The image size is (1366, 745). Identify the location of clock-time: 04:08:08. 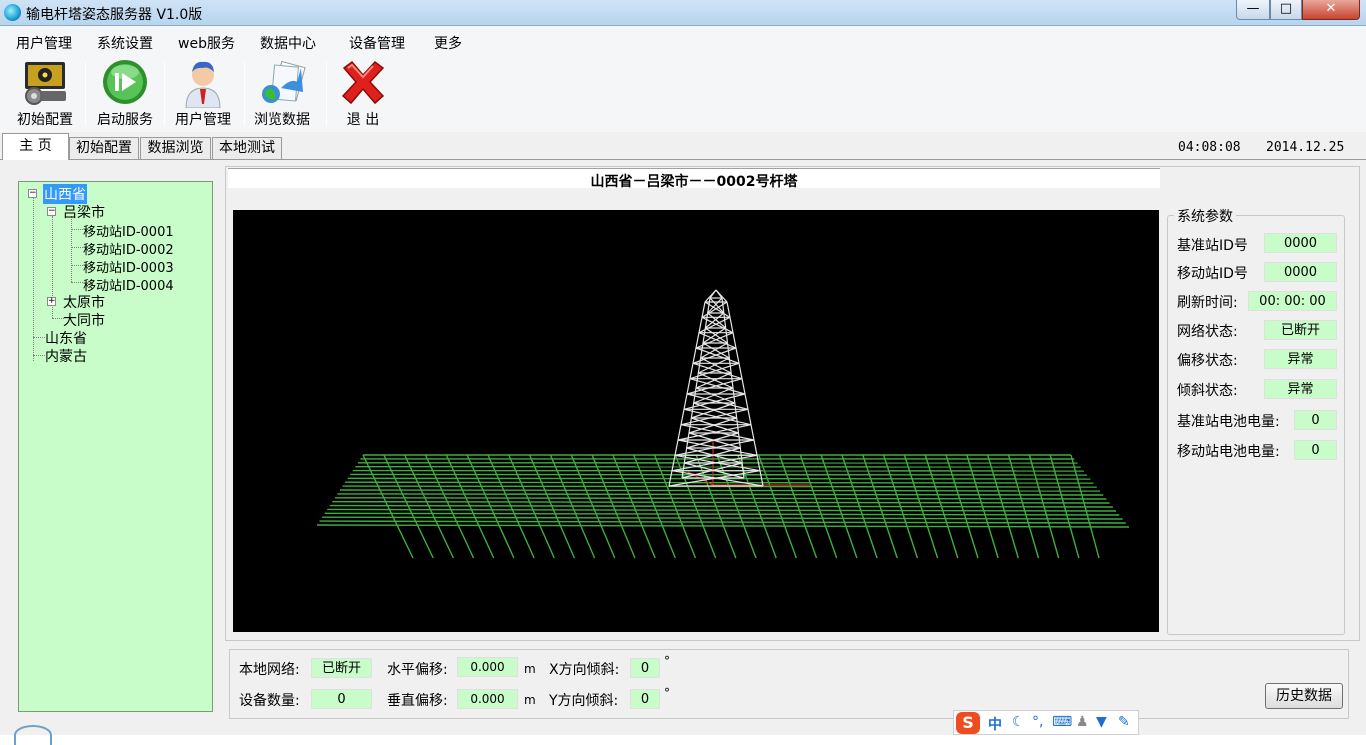
(1209, 147).